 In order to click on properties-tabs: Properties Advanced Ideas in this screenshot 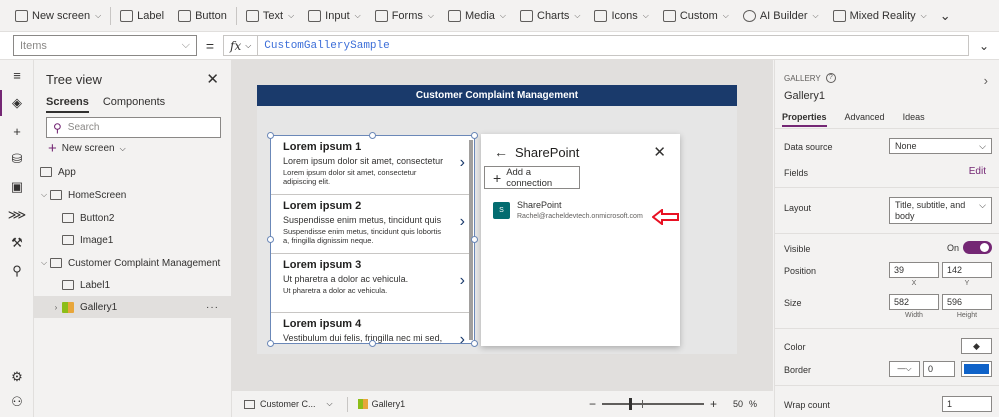, I will do `click(853, 119)`.